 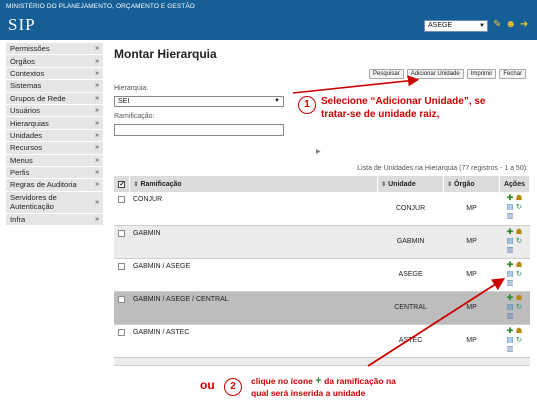 What do you see at coordinates (360, 381) in the screenshot?
I see `step-2-suffix: da ramificação na` at bounding box center [360, 381].